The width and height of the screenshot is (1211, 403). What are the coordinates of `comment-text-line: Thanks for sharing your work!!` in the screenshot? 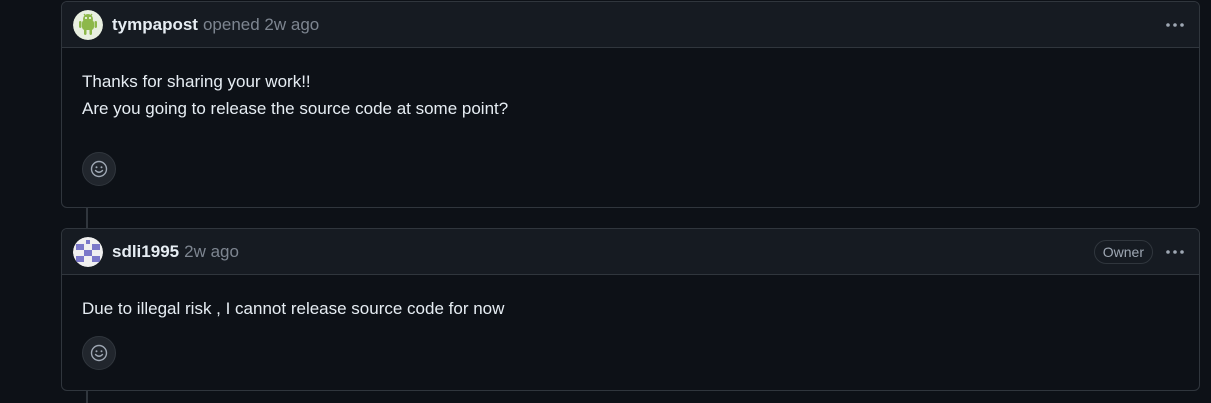 It's located at (196, 81).